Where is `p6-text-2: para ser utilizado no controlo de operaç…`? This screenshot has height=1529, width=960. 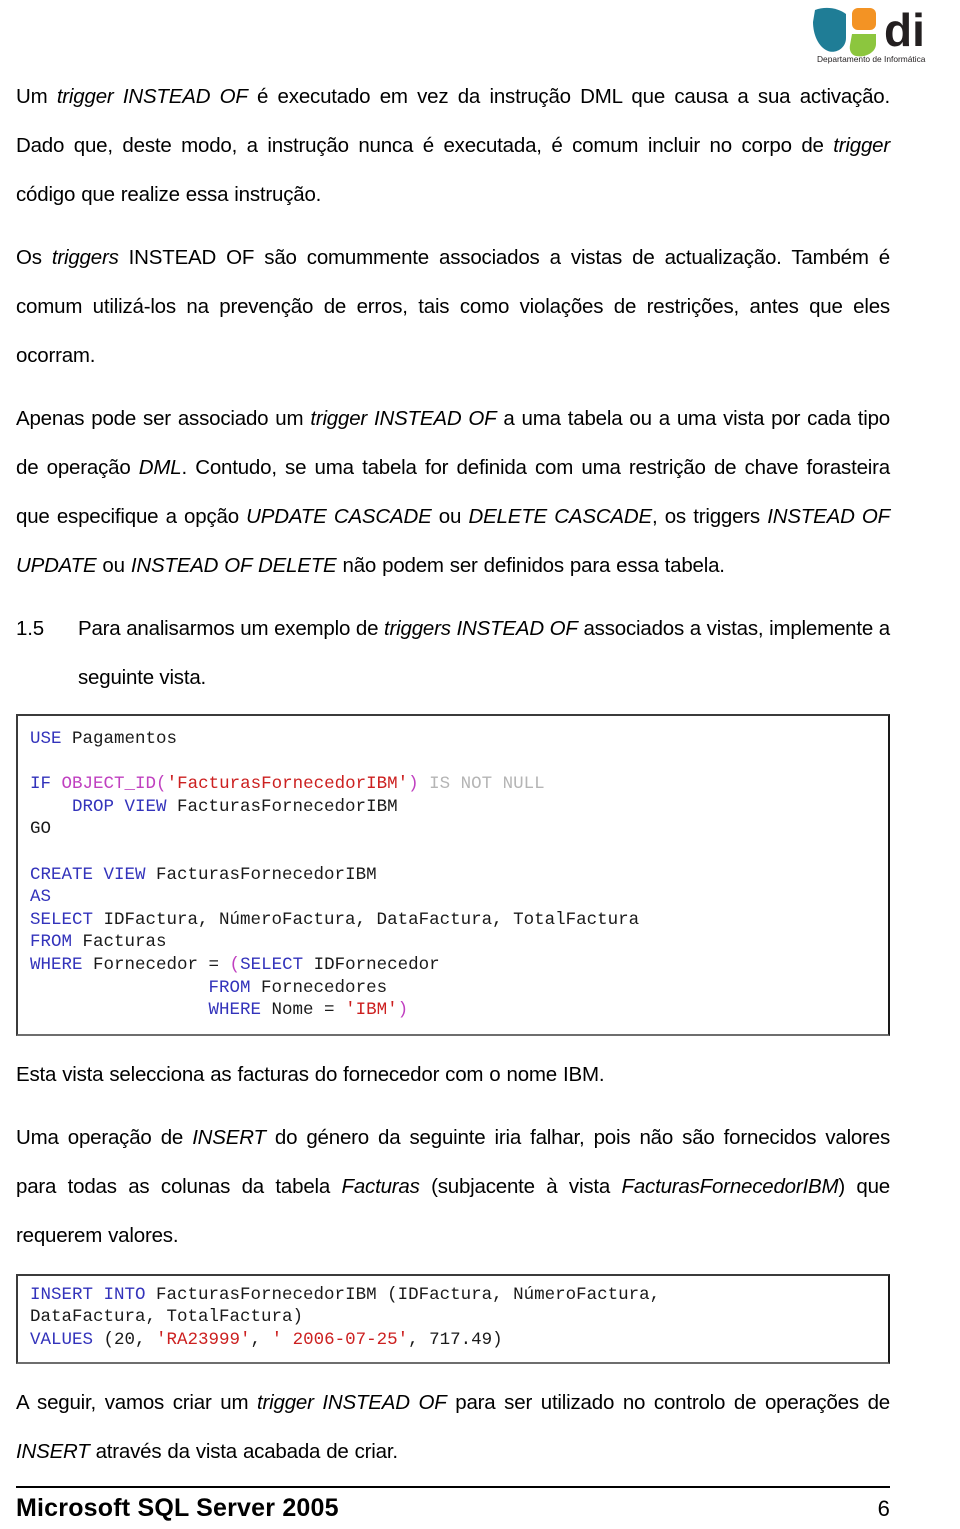 p6-text-2: para ser utilizado no controlo de operaç… is located at coordinates (668, 1402).